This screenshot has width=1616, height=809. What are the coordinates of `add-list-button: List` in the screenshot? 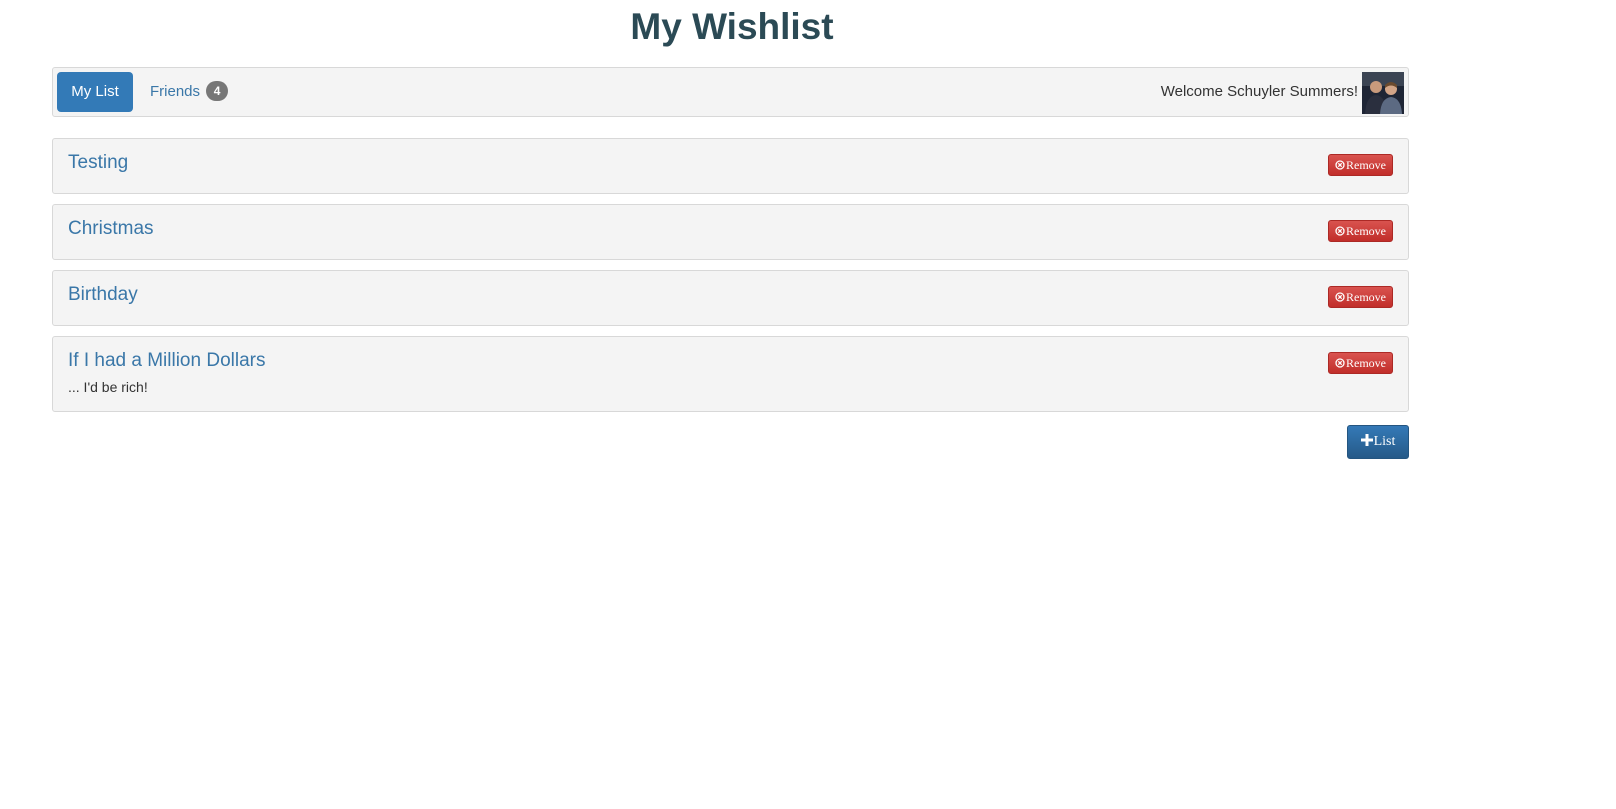 It's located at (1378, 442).